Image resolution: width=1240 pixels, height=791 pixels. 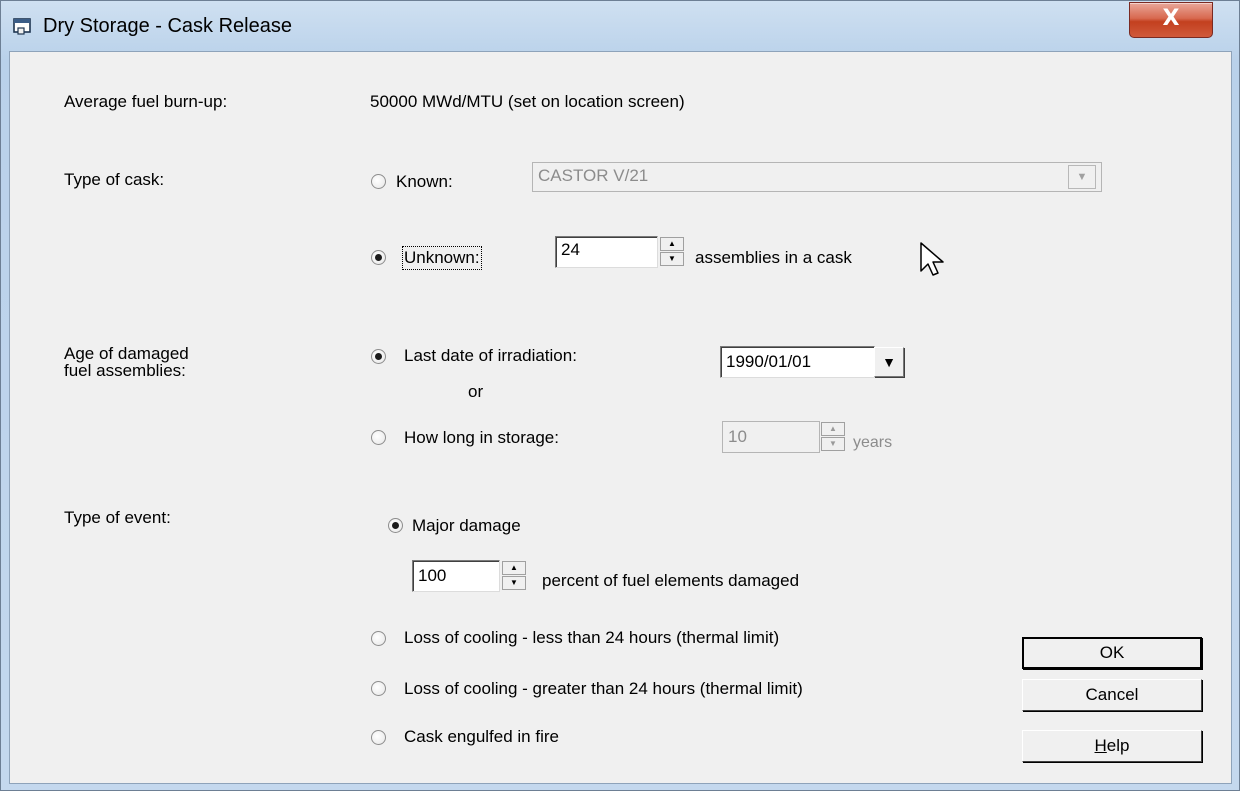 I want to click on assemblies-spinner: ▲ ▼, so click(x=672, y=252).